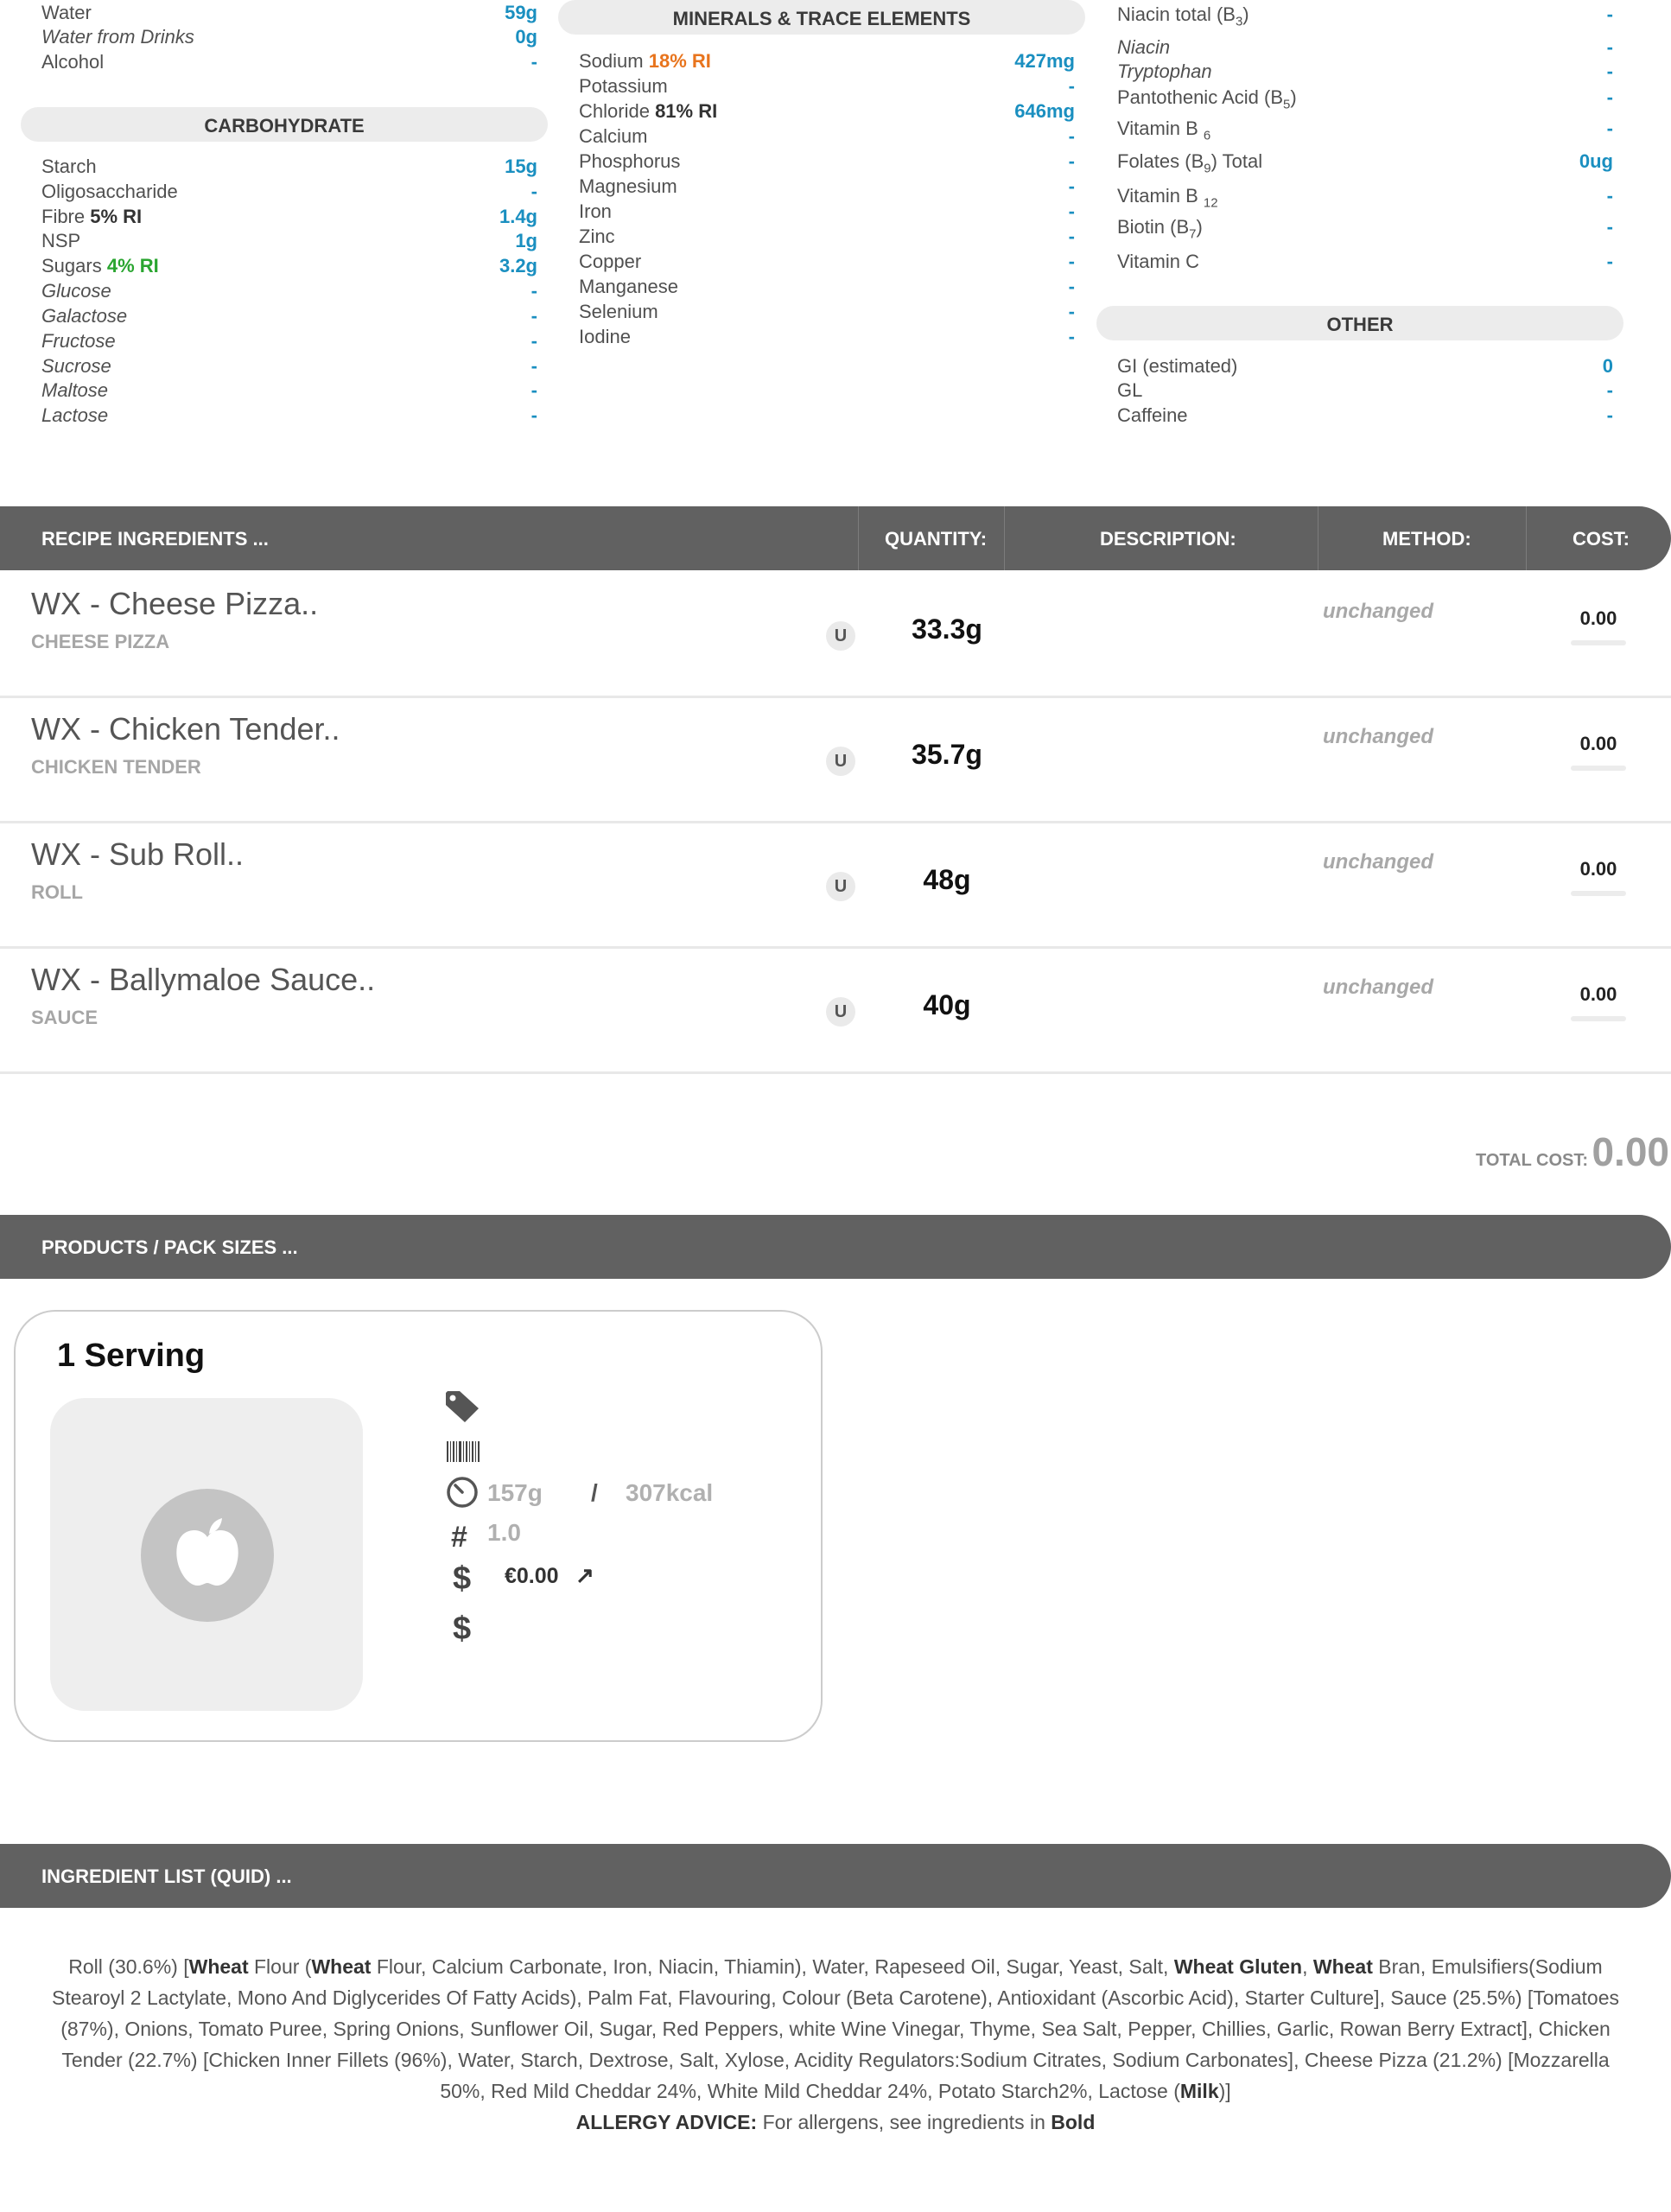 This screenshot has width=1671, height=2212. What do you see at coordinates (463, 1454) in the screenshot?
I see `barcode-icon` at bounding box center [463, 1454].